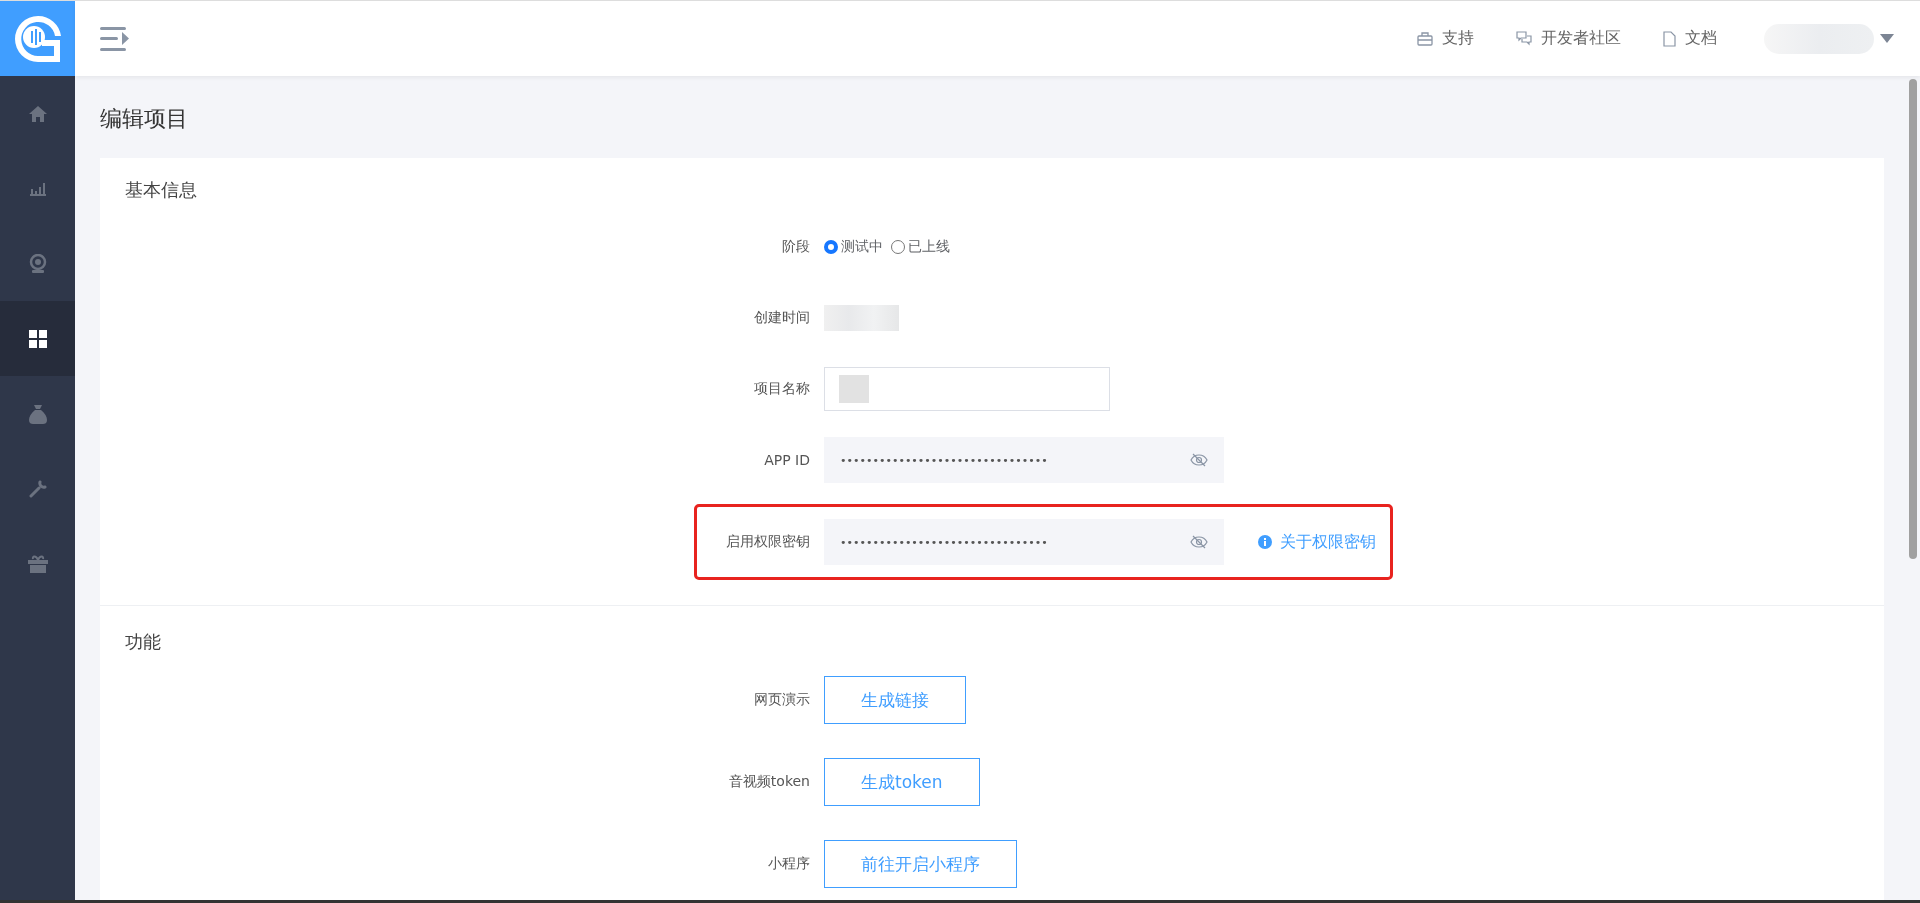  Describe the element at coordinates (920, 247) in the screenshot. I see `radio-option: 已上线` at that location.